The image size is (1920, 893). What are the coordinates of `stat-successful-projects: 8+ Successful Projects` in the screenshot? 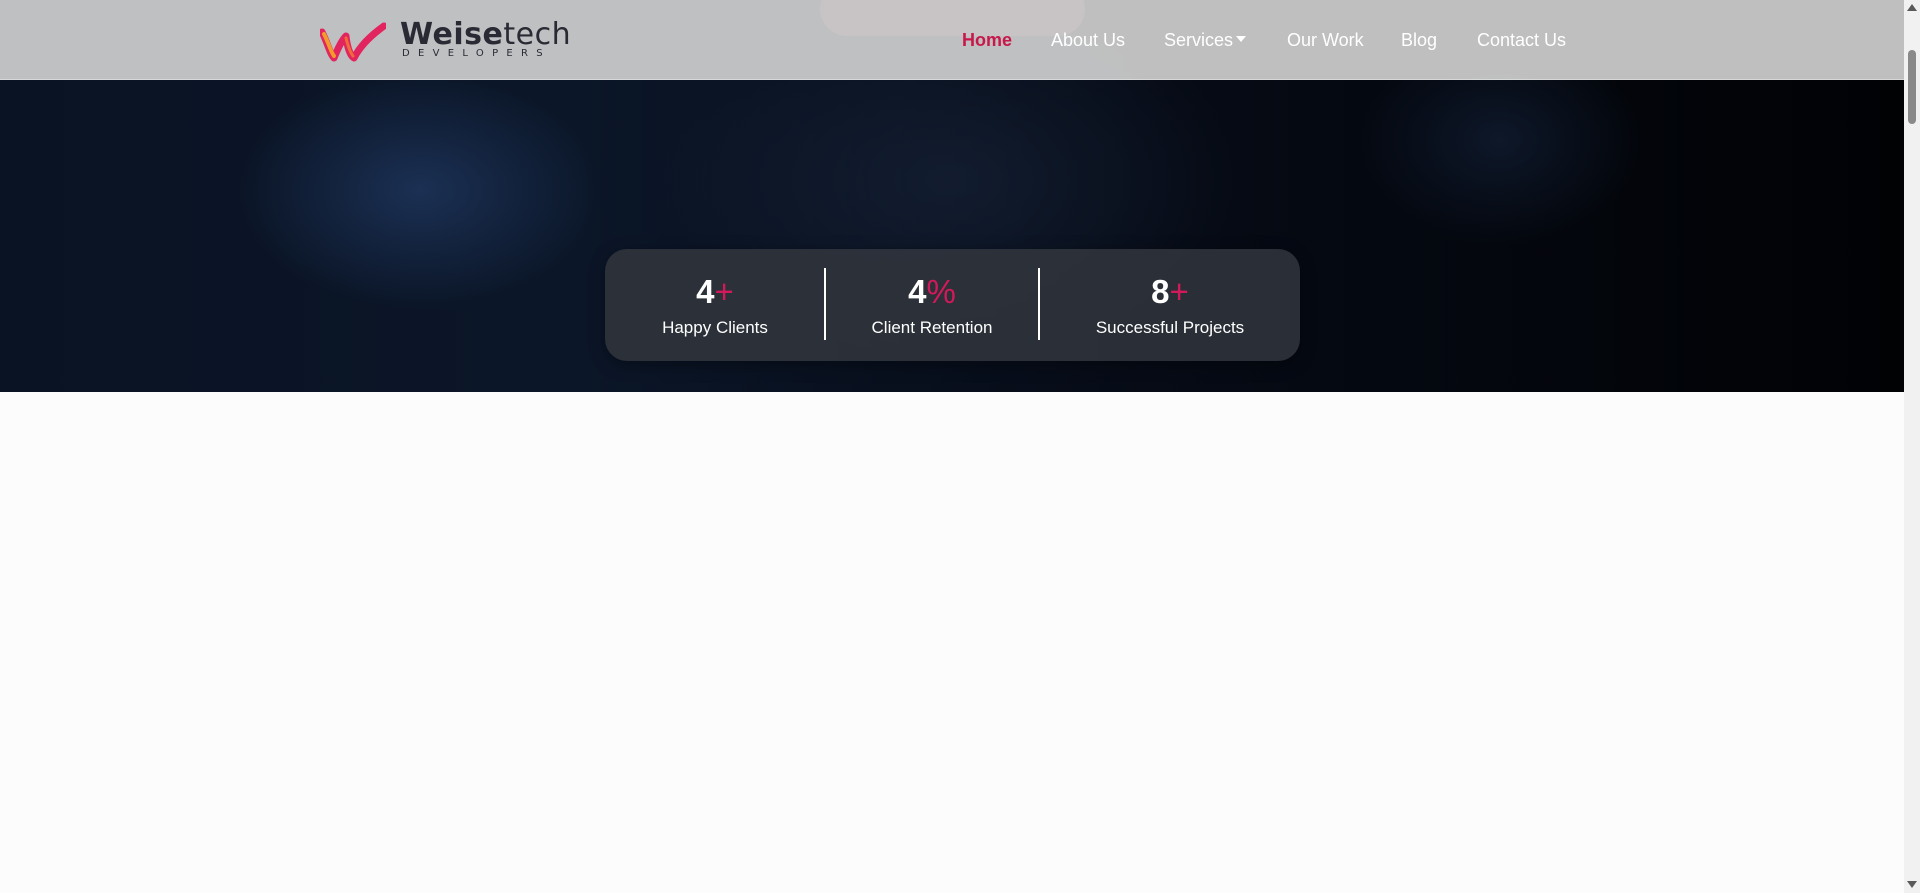 It's located at (1170, 305).